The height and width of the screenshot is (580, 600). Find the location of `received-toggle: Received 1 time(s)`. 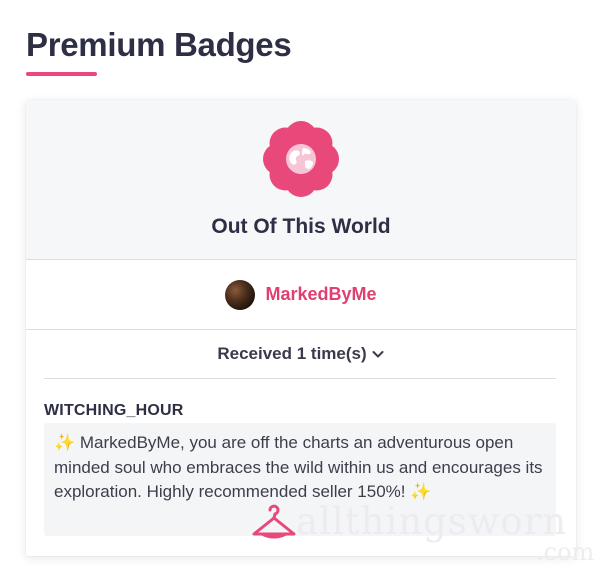

received-toggle: Received 1 time(s) is located at coordinates (301, 354).